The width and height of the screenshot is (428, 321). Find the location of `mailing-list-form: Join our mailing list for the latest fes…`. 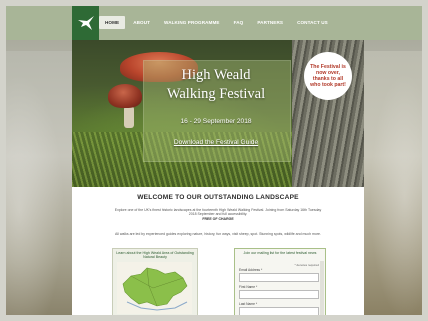

mailing-list-form: Join our mailing list for the latest fes… is located at coordinates (280, 281).